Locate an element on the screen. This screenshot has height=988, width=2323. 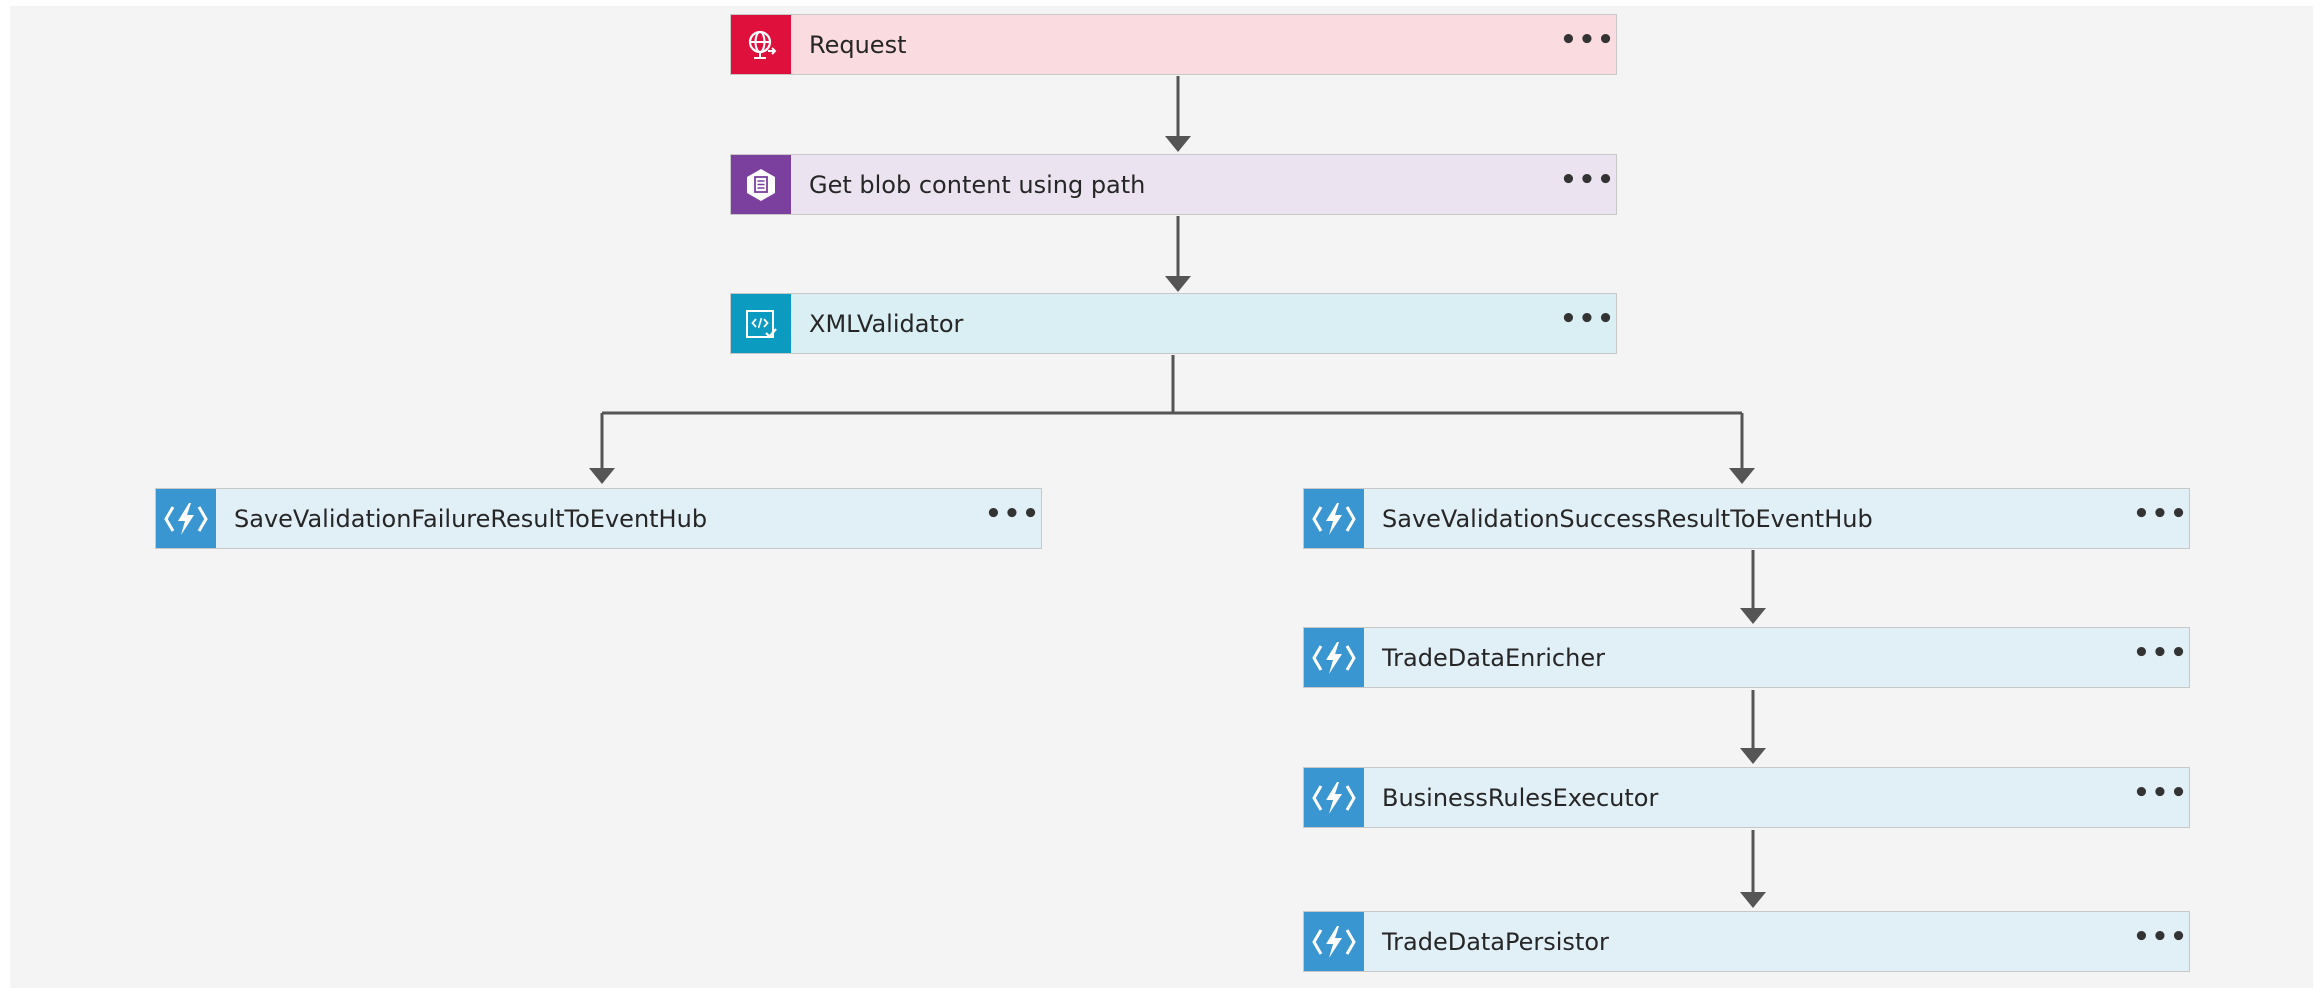
xml-validate-icon is located at coordinates (761, 323).